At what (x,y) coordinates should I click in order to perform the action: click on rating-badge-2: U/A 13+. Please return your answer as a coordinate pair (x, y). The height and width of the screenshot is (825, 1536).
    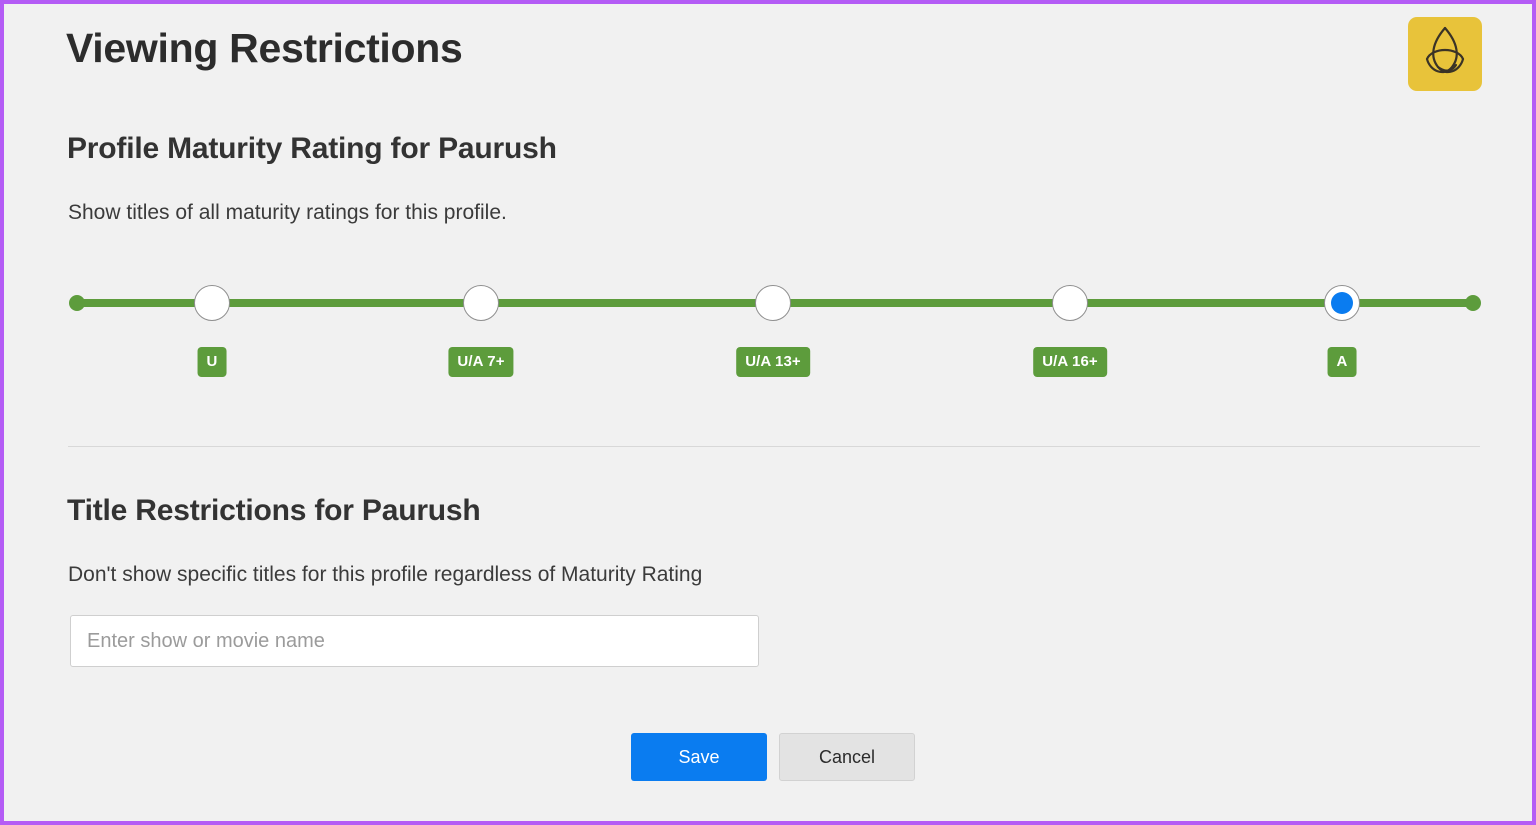
    Looking at the image, I should click on (773, 362).